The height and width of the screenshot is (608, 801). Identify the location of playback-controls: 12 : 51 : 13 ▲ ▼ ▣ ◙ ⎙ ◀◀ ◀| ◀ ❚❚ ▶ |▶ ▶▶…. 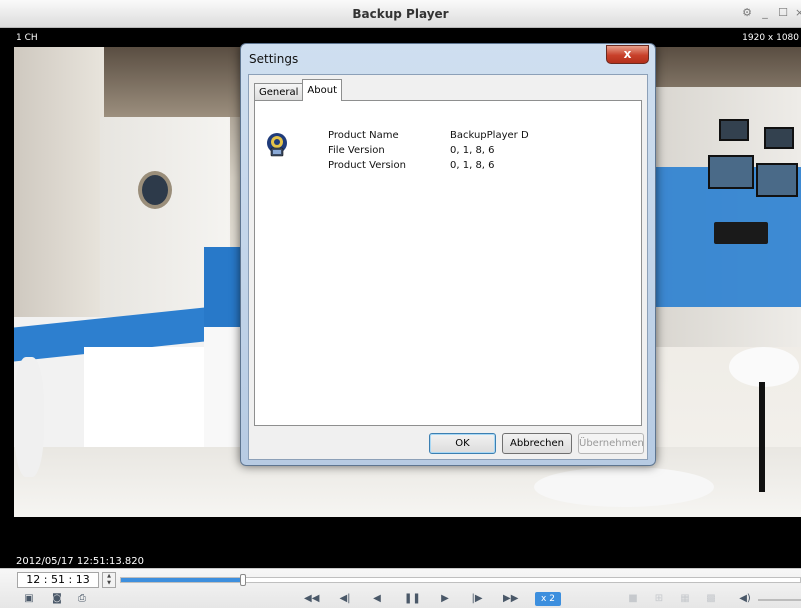
(400, 588).